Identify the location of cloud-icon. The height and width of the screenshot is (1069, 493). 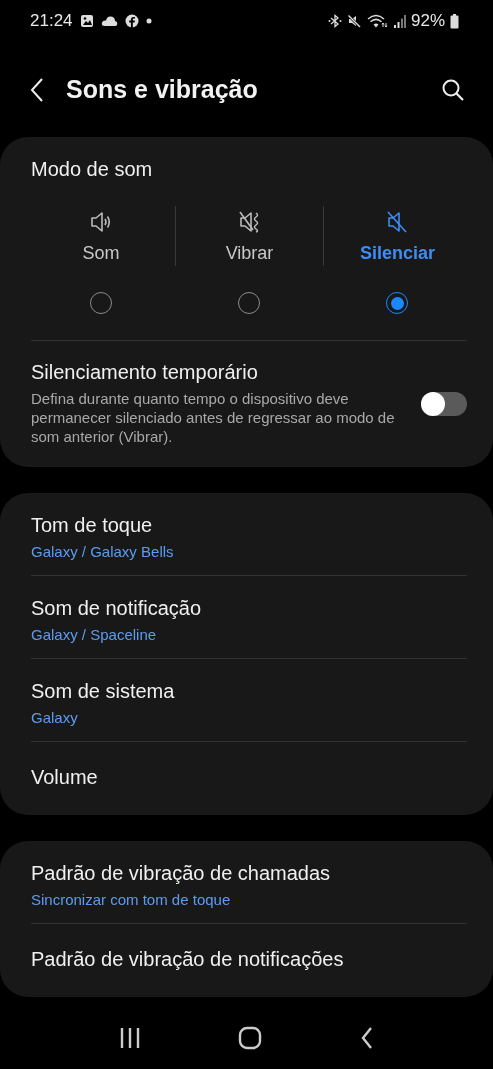
(109, 21).